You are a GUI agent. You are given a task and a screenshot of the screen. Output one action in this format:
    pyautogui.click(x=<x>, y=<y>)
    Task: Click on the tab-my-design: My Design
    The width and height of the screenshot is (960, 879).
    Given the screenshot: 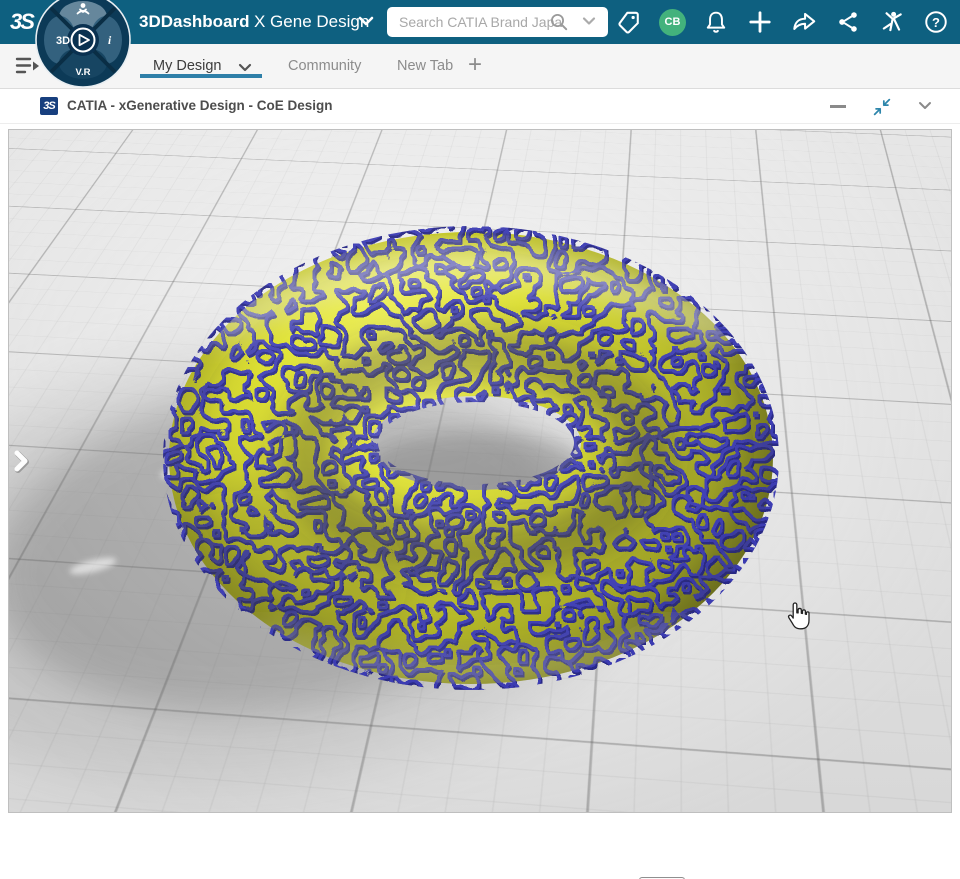 What is the action you would take?
    pyautogui.click(x=187, y=66)
    